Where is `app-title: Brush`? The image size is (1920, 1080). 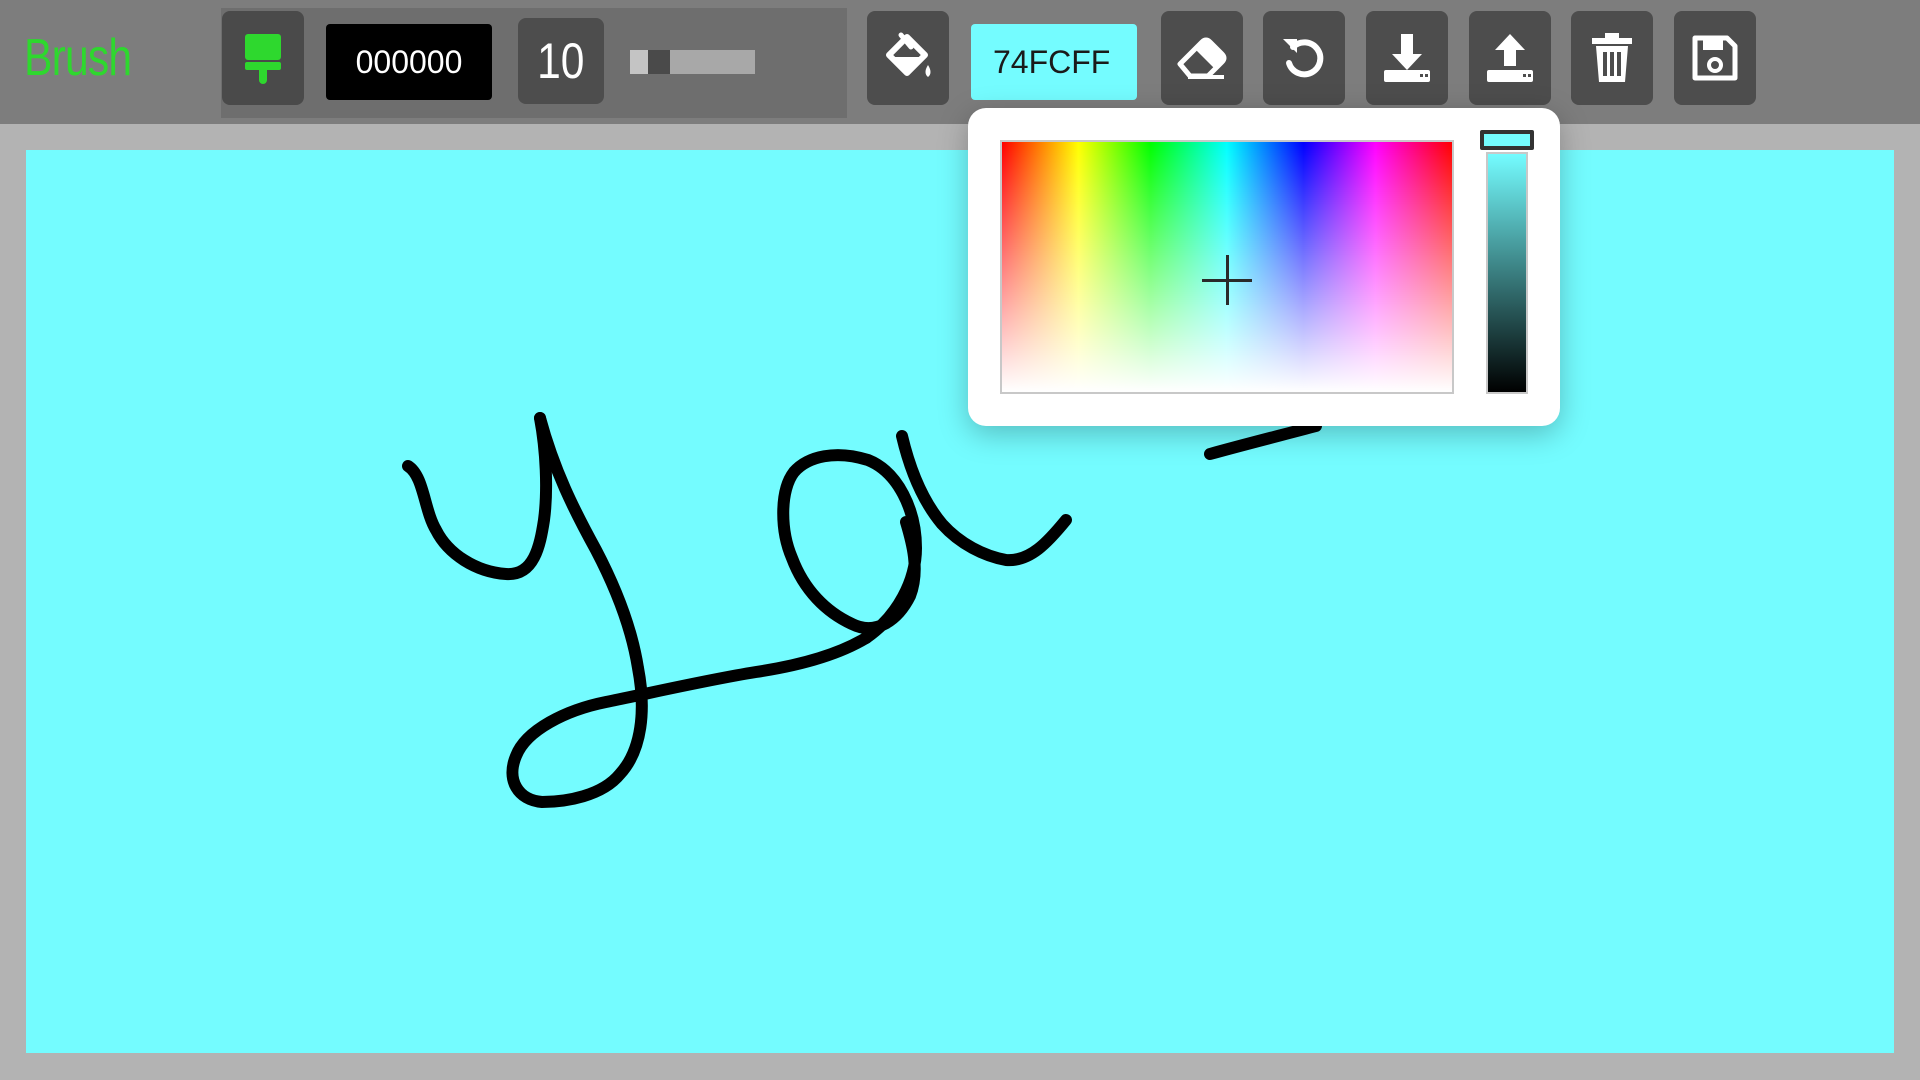 app-title: Brush is located at coordinates (78, 58).